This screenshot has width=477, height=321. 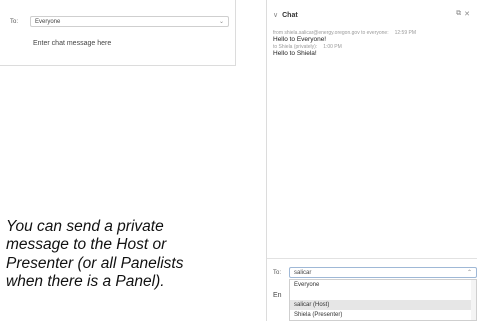 I want to click on message-text: Hello to Shiela!, so click(x=295, y=53).